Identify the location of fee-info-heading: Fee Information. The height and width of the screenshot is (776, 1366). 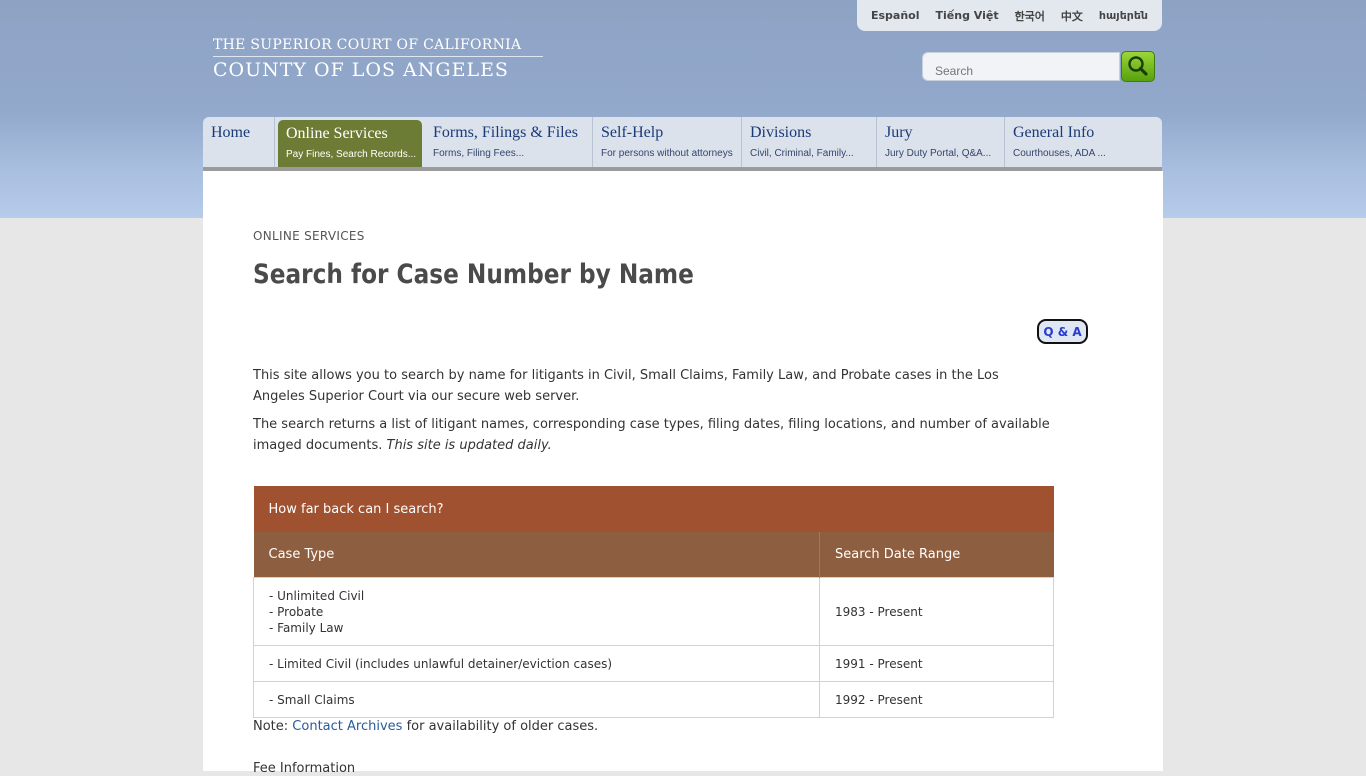
(304, 768).